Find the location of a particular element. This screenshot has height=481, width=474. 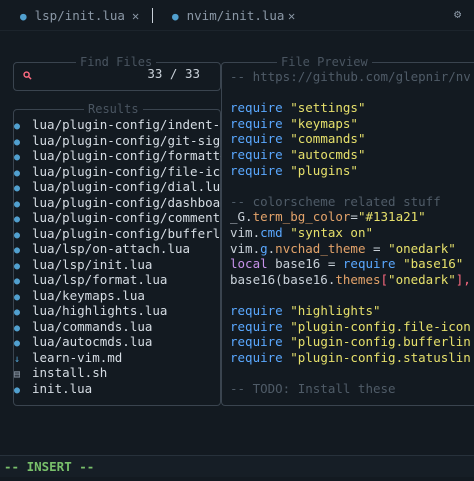

result-item: ● lua/plugin-config/dashboard is located at coordinates (118, 203).